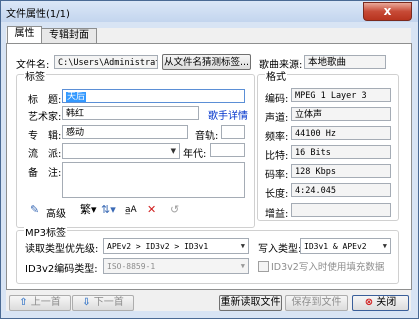  What do you see at coordinates (335, 246) in the screenshot?
I see `write-type-value: ID3v1 & APEv2` at bounding box center [335, 246].